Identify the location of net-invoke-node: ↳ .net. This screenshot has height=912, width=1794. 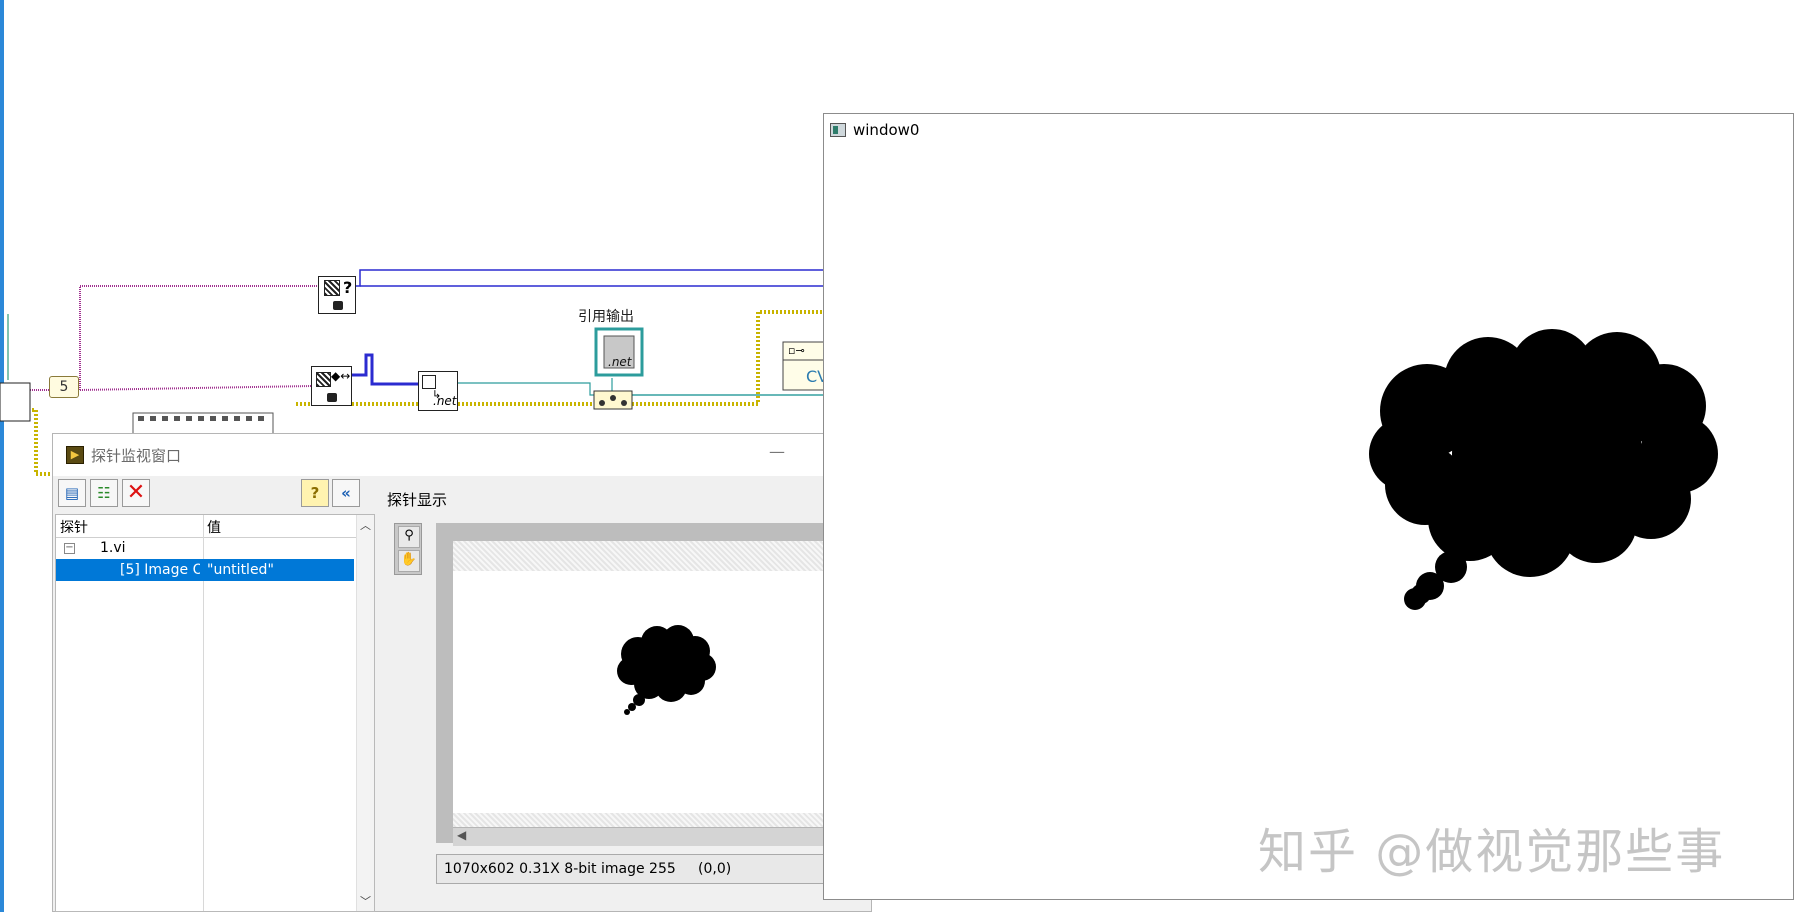
(438, 391).